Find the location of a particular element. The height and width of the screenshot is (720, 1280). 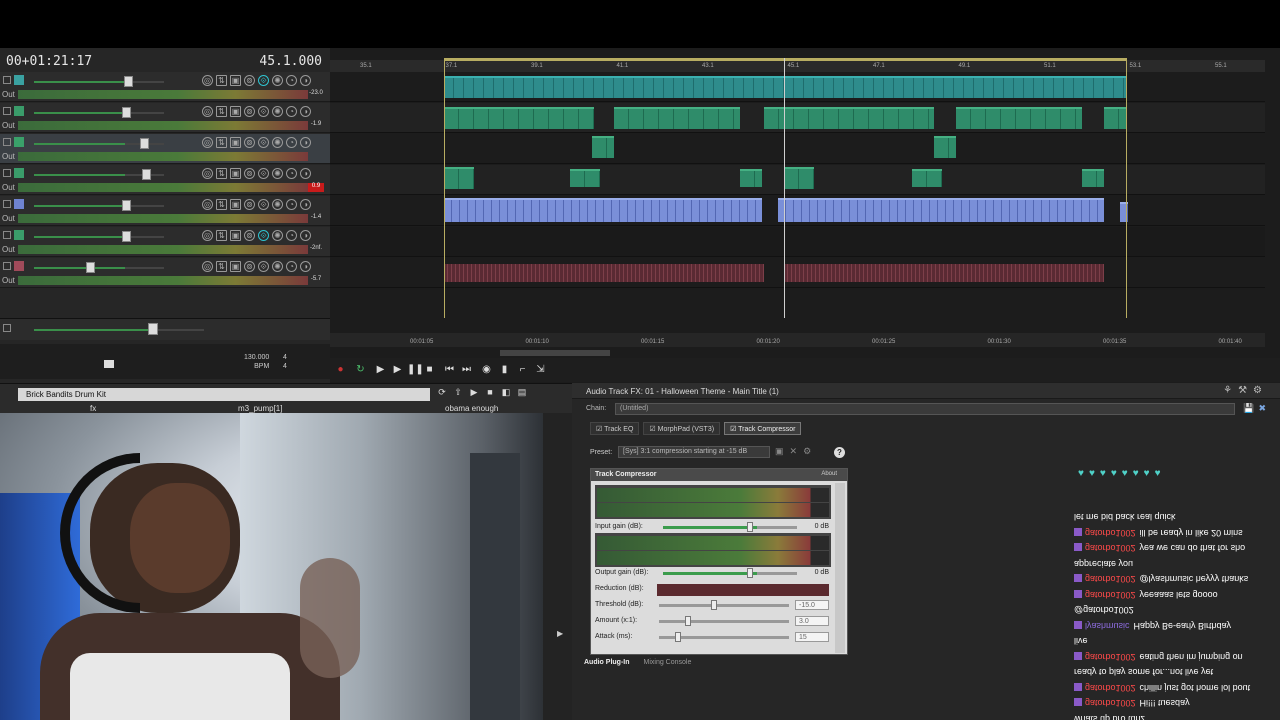

fx-tab: ☑ Track Compressor is located at coordinates (763, 428).